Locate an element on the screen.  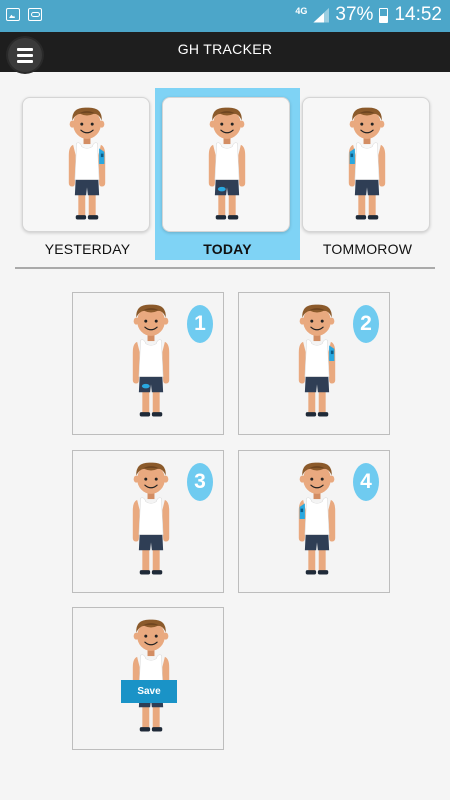
zone-card-2: 2 is located at coordinates (314, 363).